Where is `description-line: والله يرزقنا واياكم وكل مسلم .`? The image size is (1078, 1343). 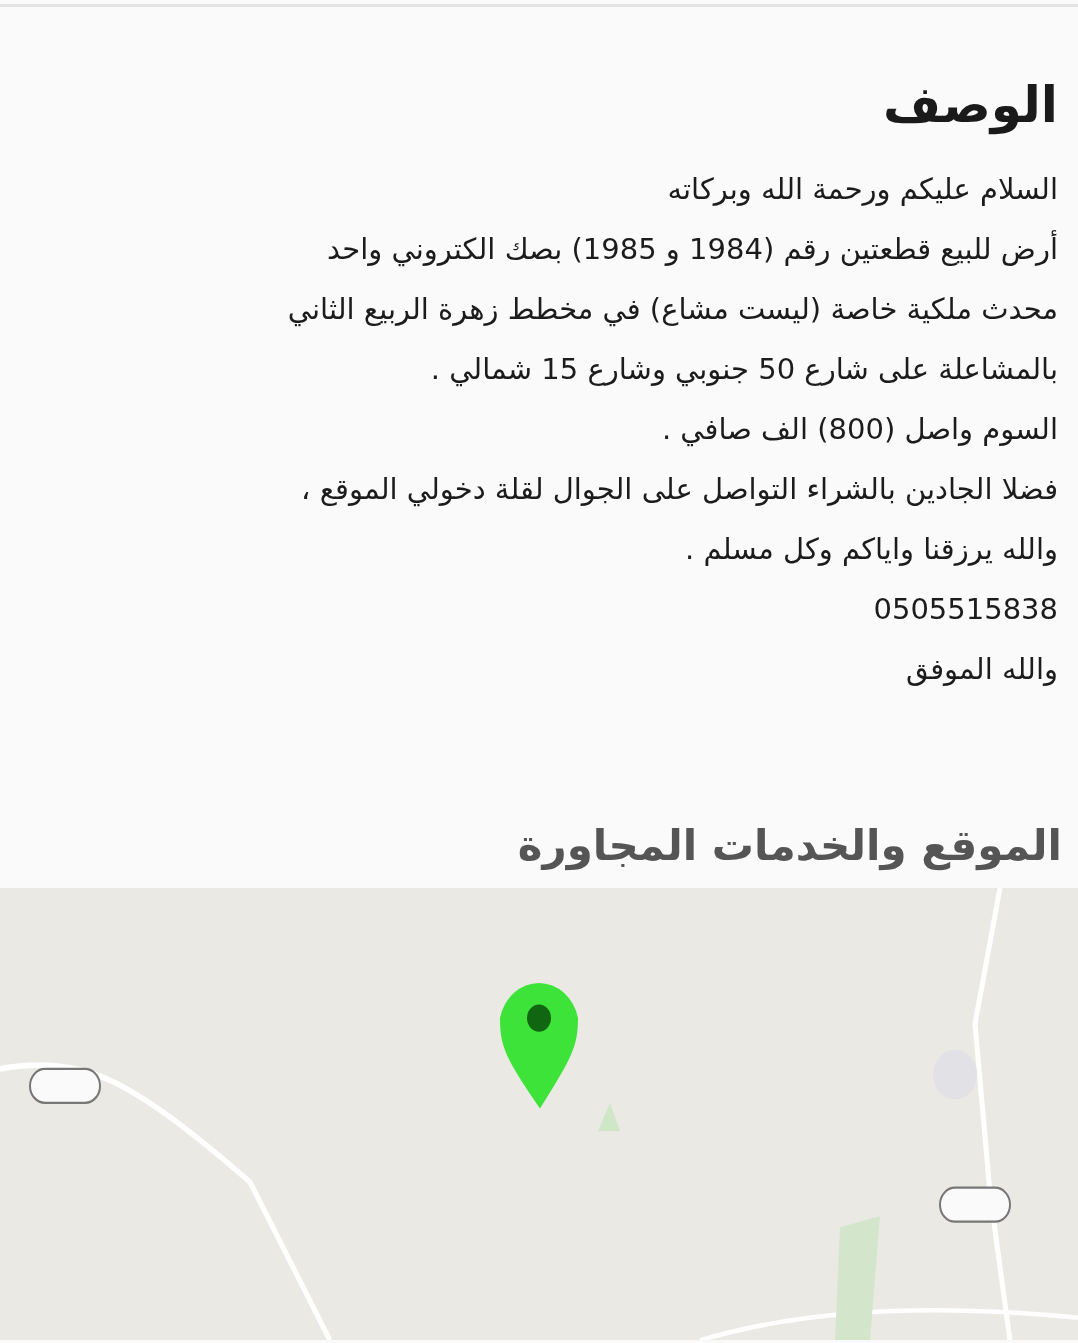 description-line: والله يرزقنا واياكم وكل مسلم . is located at coordinates (871, 549).